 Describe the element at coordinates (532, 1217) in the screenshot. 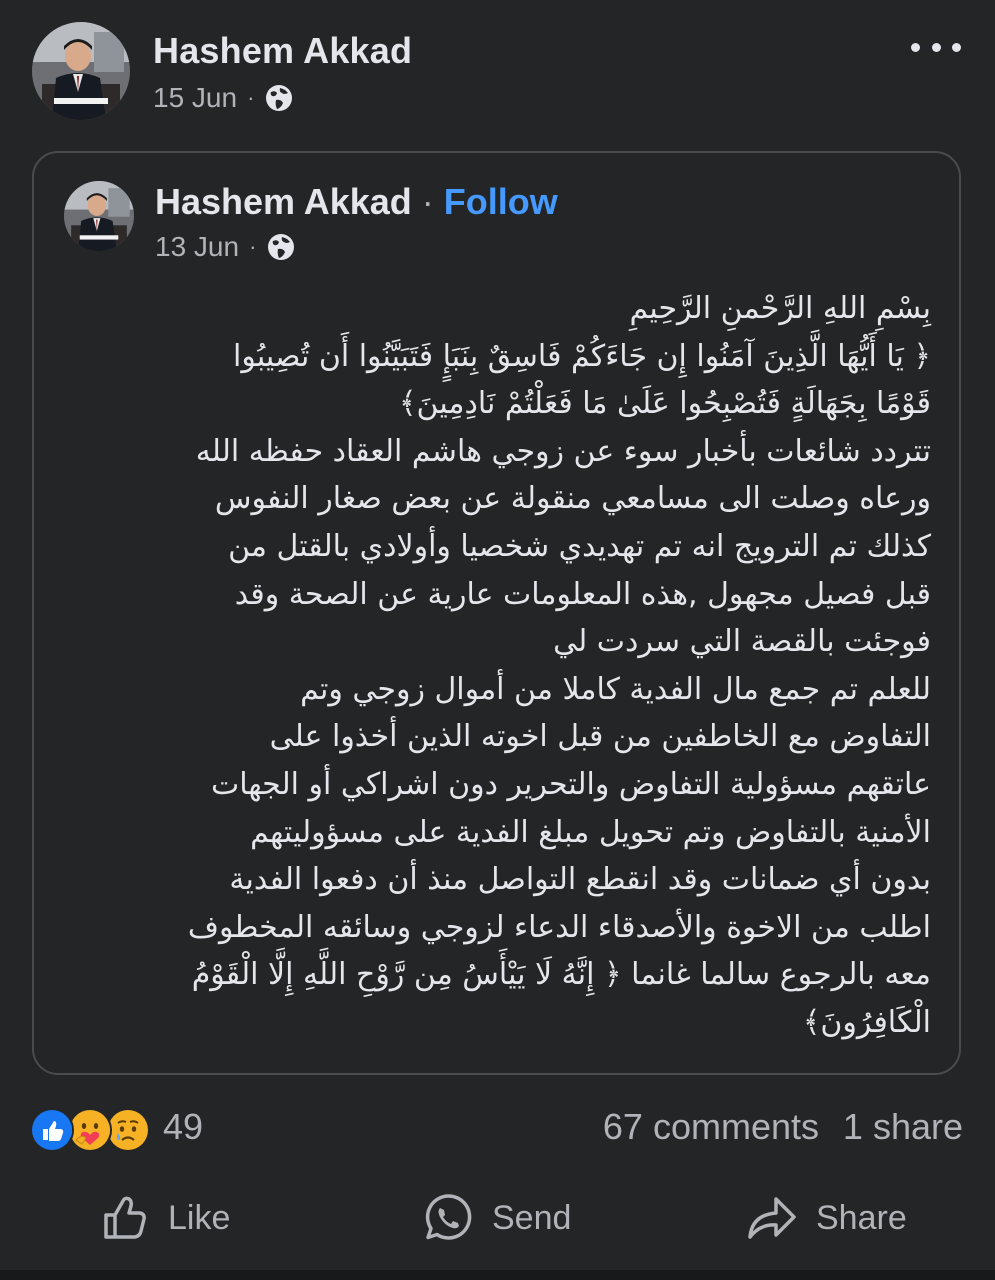

I see `send-label: Send` at that location.